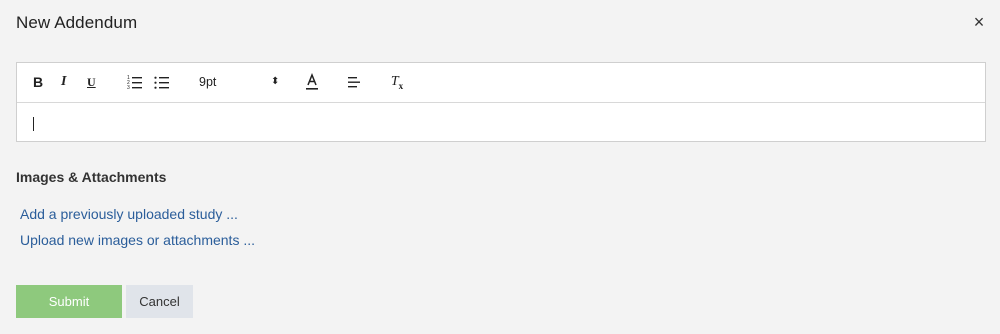 The image size is (1000, 334). What do you see at coordinates (275, 81) in the screenshot?
I see `chevron-up-down-icon: ⬍` at bounding box center [275, 81].